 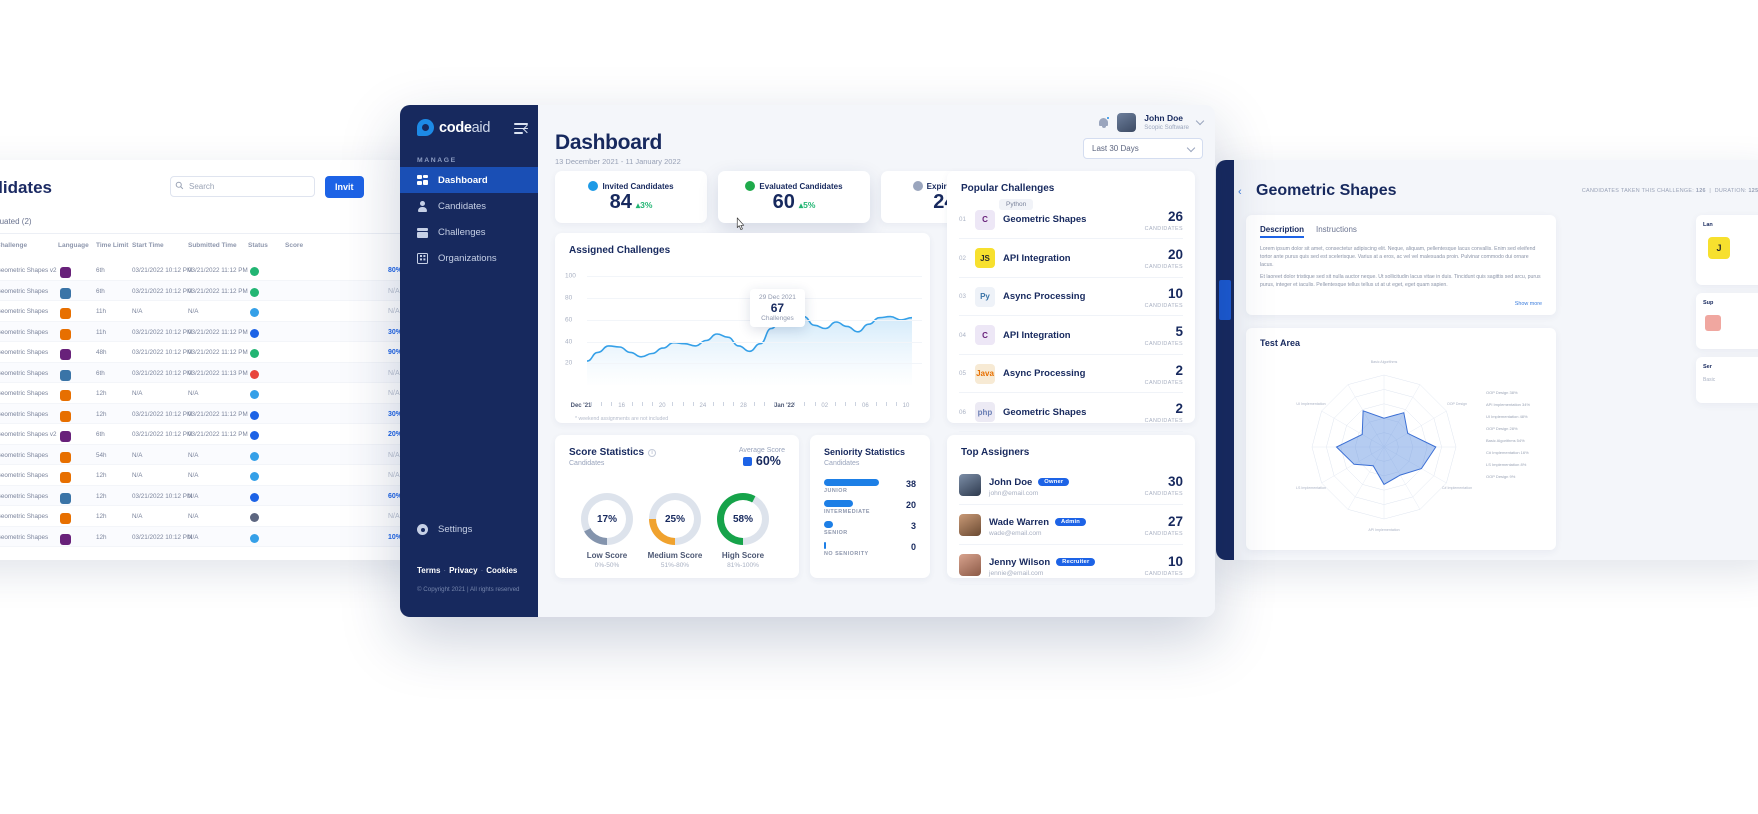 What do you see at coordinates (631, 197) in the screenshot?
I see `kpi-invited-candidates: Invited Candidates 84 ▴3%` at bounding box center [631, 197].